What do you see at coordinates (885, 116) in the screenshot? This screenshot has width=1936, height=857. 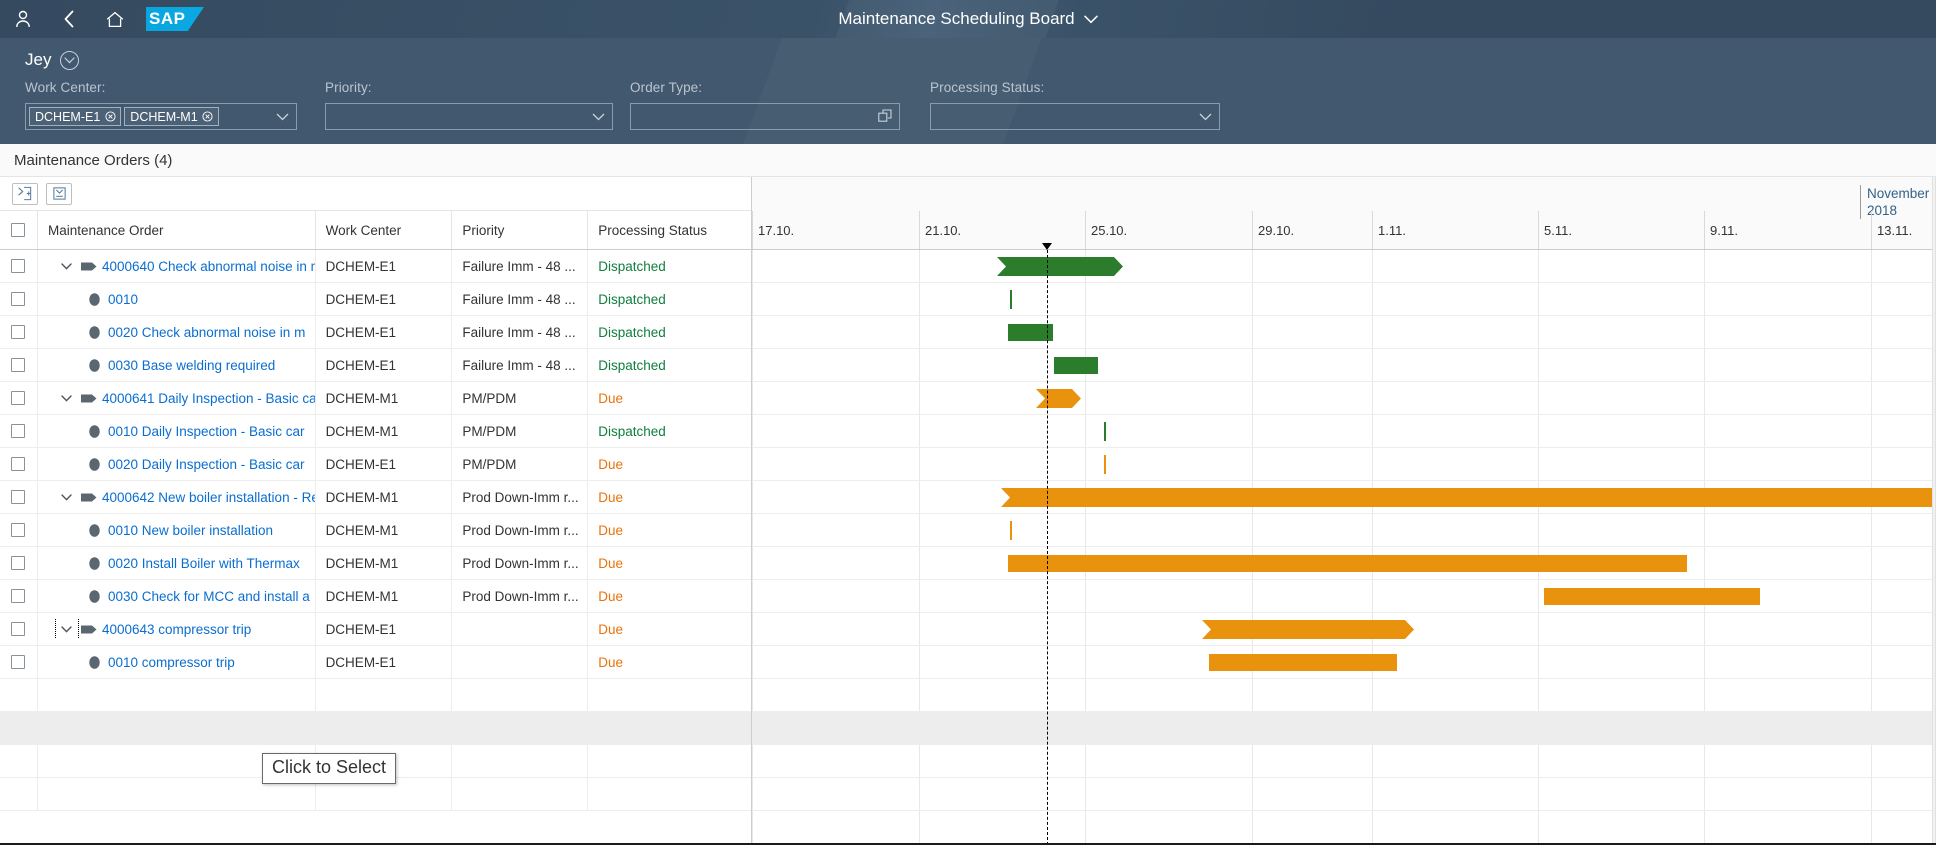 I see `value-help-icon` at bounding box center [885, 116].